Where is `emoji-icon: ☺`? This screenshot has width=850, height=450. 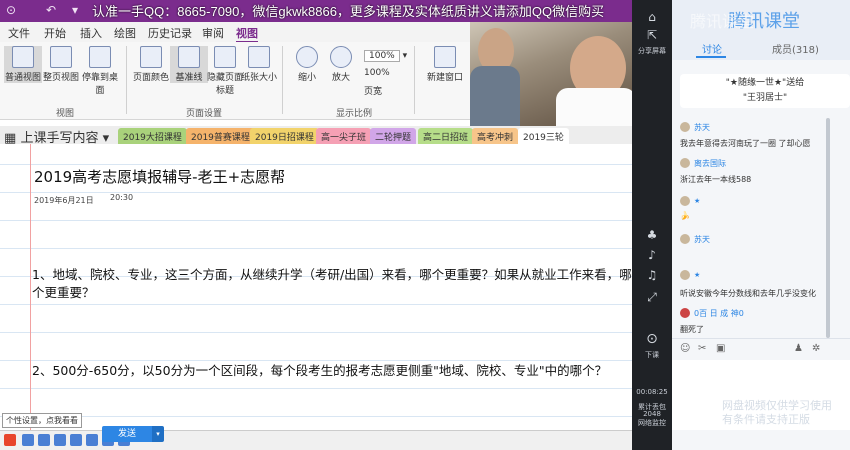
emoji-icon: ☺ is located at coordinates (685, 348).